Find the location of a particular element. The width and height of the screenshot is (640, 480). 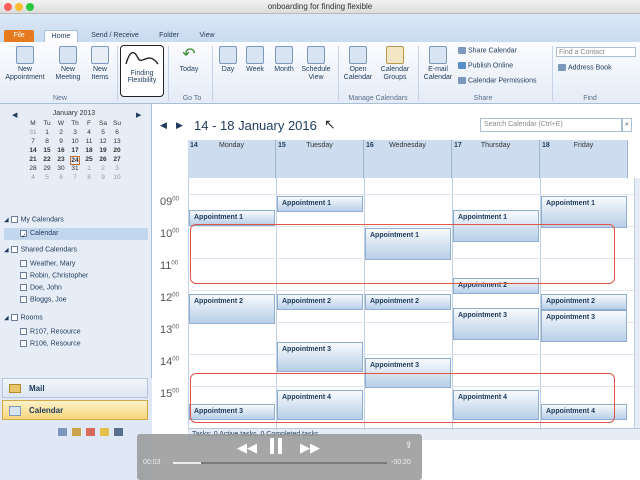

email-calendar-button: E-mail Calendar is located at coordinates (438, 64).